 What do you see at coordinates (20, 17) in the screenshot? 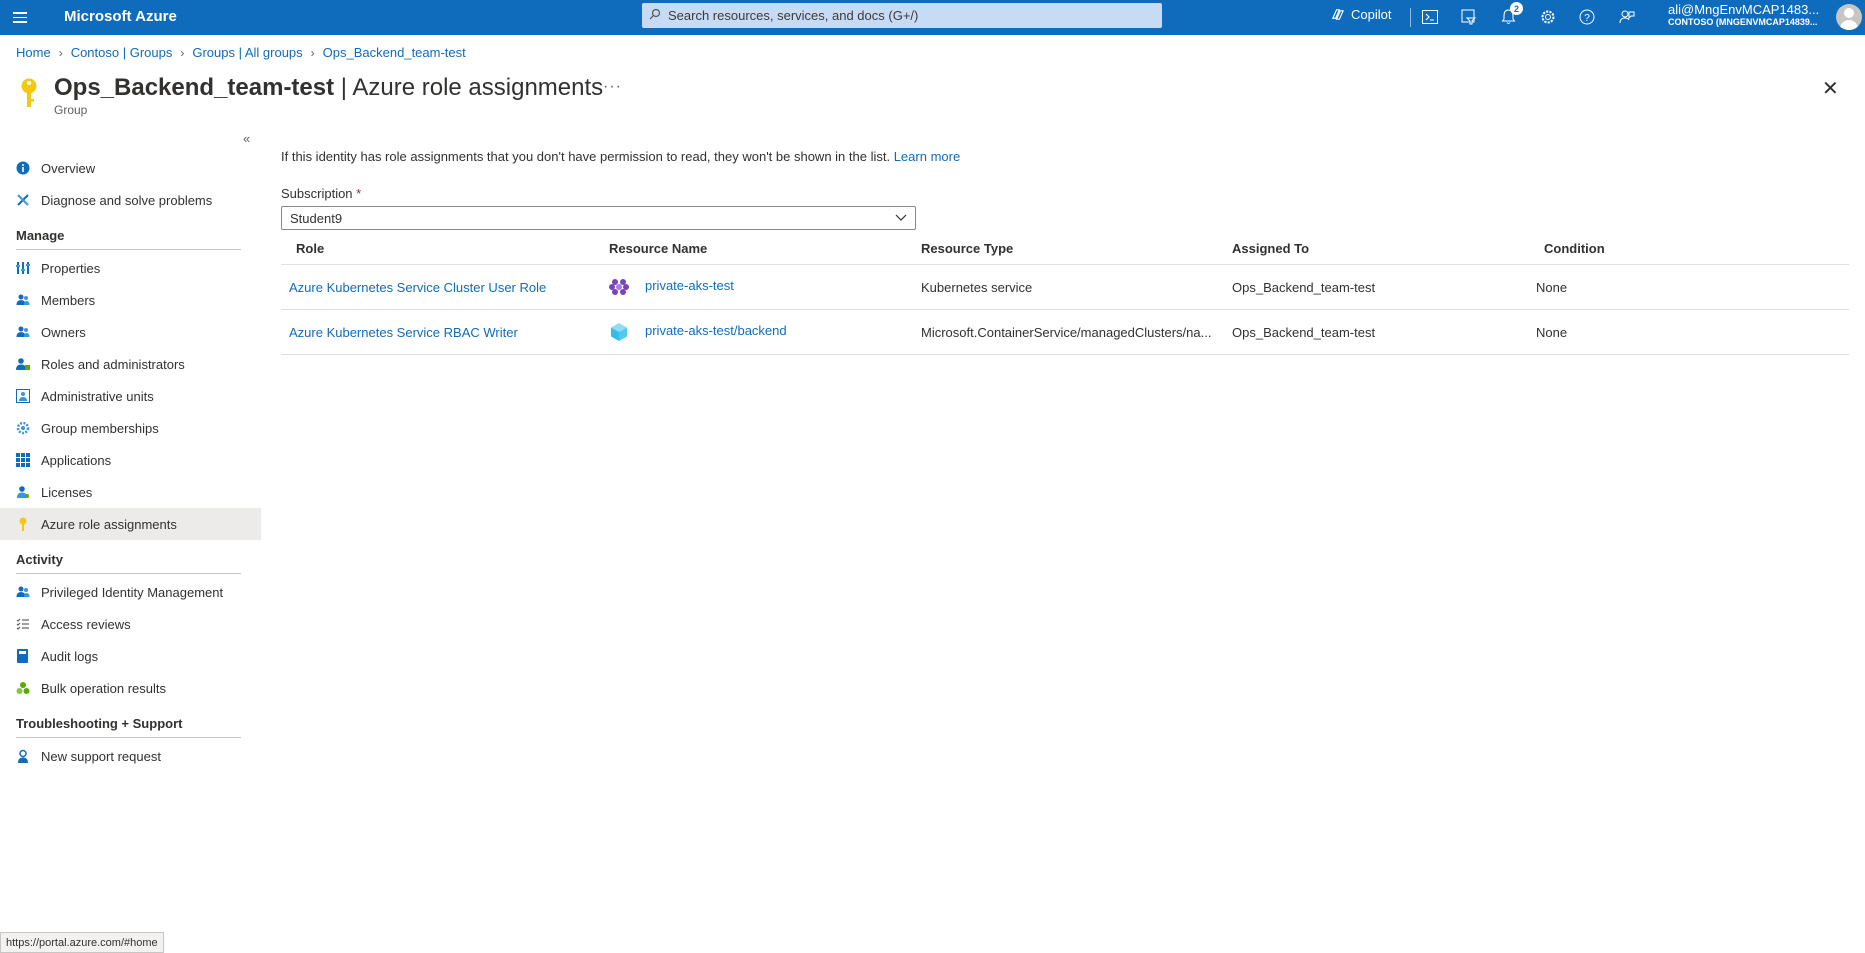
I see `menu-icon` at bounding box center [20, 17].